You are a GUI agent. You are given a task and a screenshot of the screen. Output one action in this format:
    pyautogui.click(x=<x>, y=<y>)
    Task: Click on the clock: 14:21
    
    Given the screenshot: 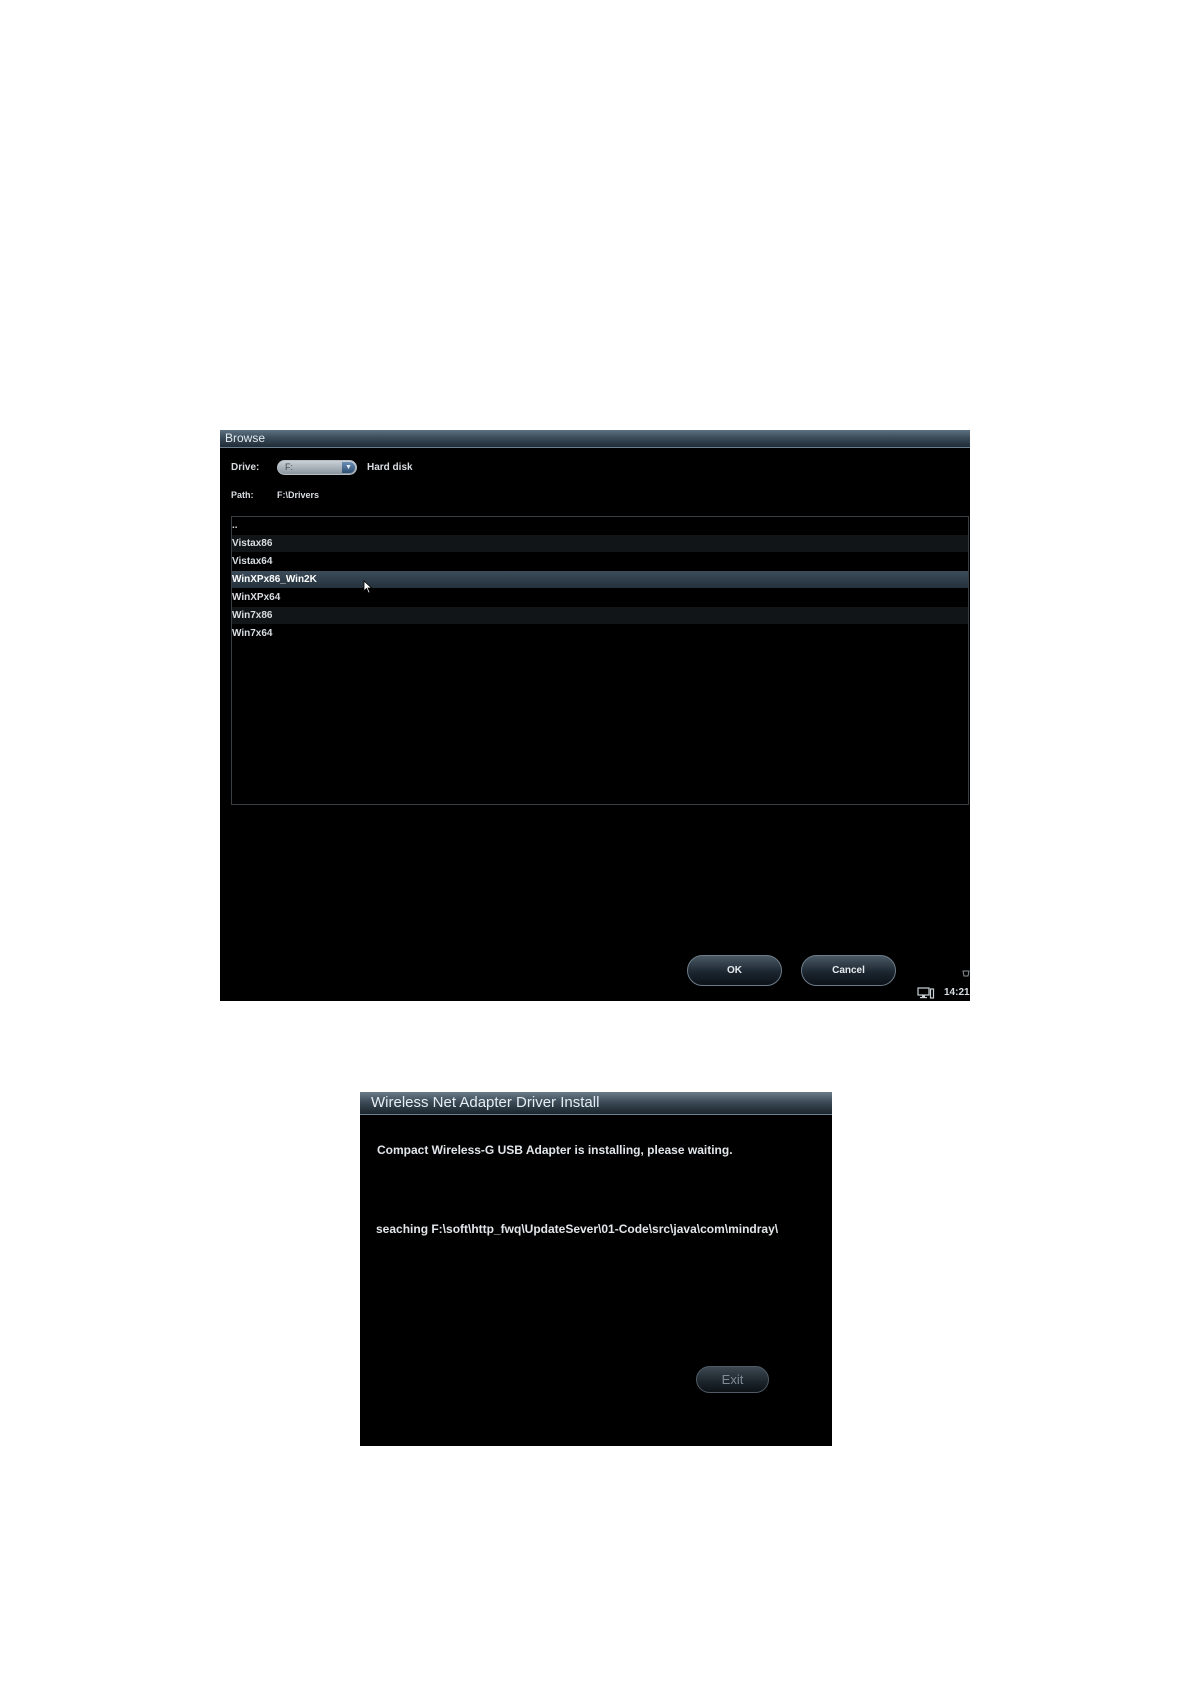 What is the action you would take?
    pyautogui.click(x=957, y=992)
    